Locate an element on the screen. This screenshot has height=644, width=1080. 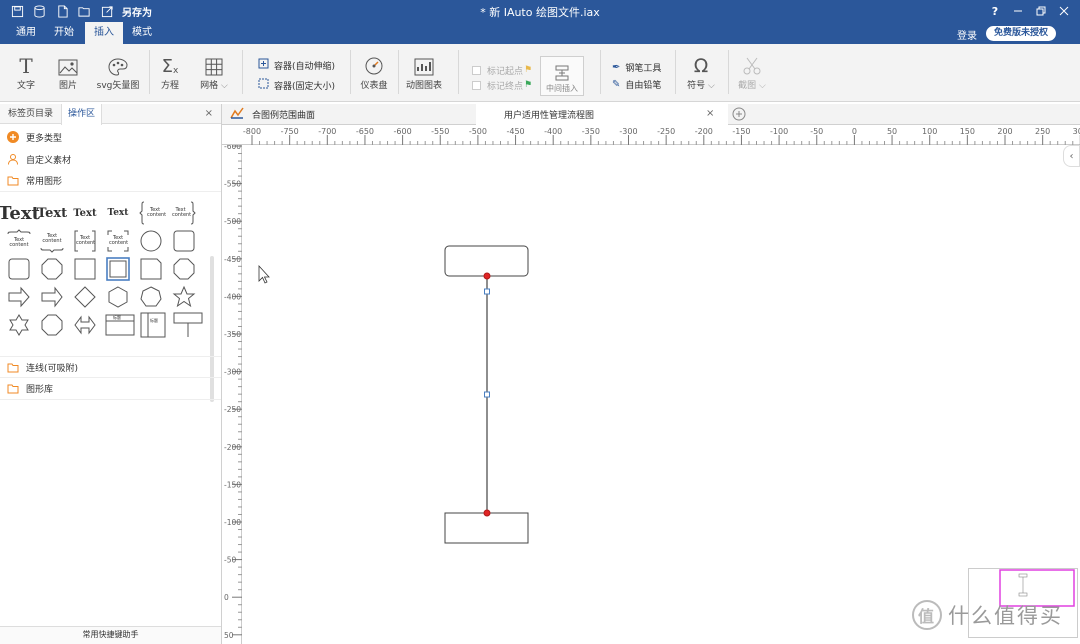
insert-svg-button: svg矢量图 is located at coordinates (118, 74).